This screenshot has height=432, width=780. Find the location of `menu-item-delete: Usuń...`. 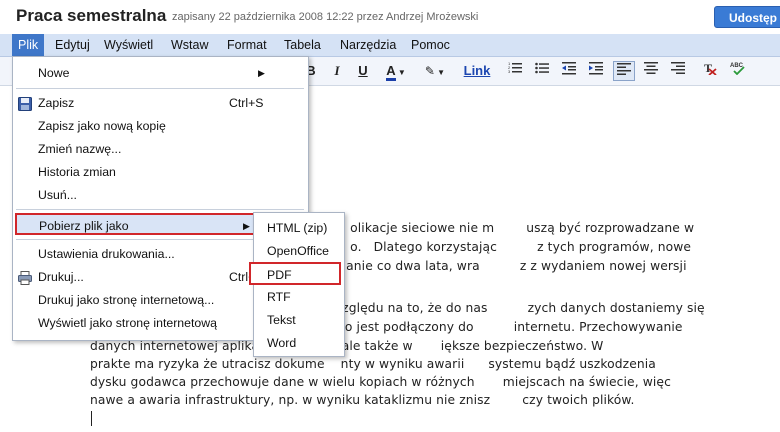

menu-item-delete: Usuń... is located at coordinates (160, 195).